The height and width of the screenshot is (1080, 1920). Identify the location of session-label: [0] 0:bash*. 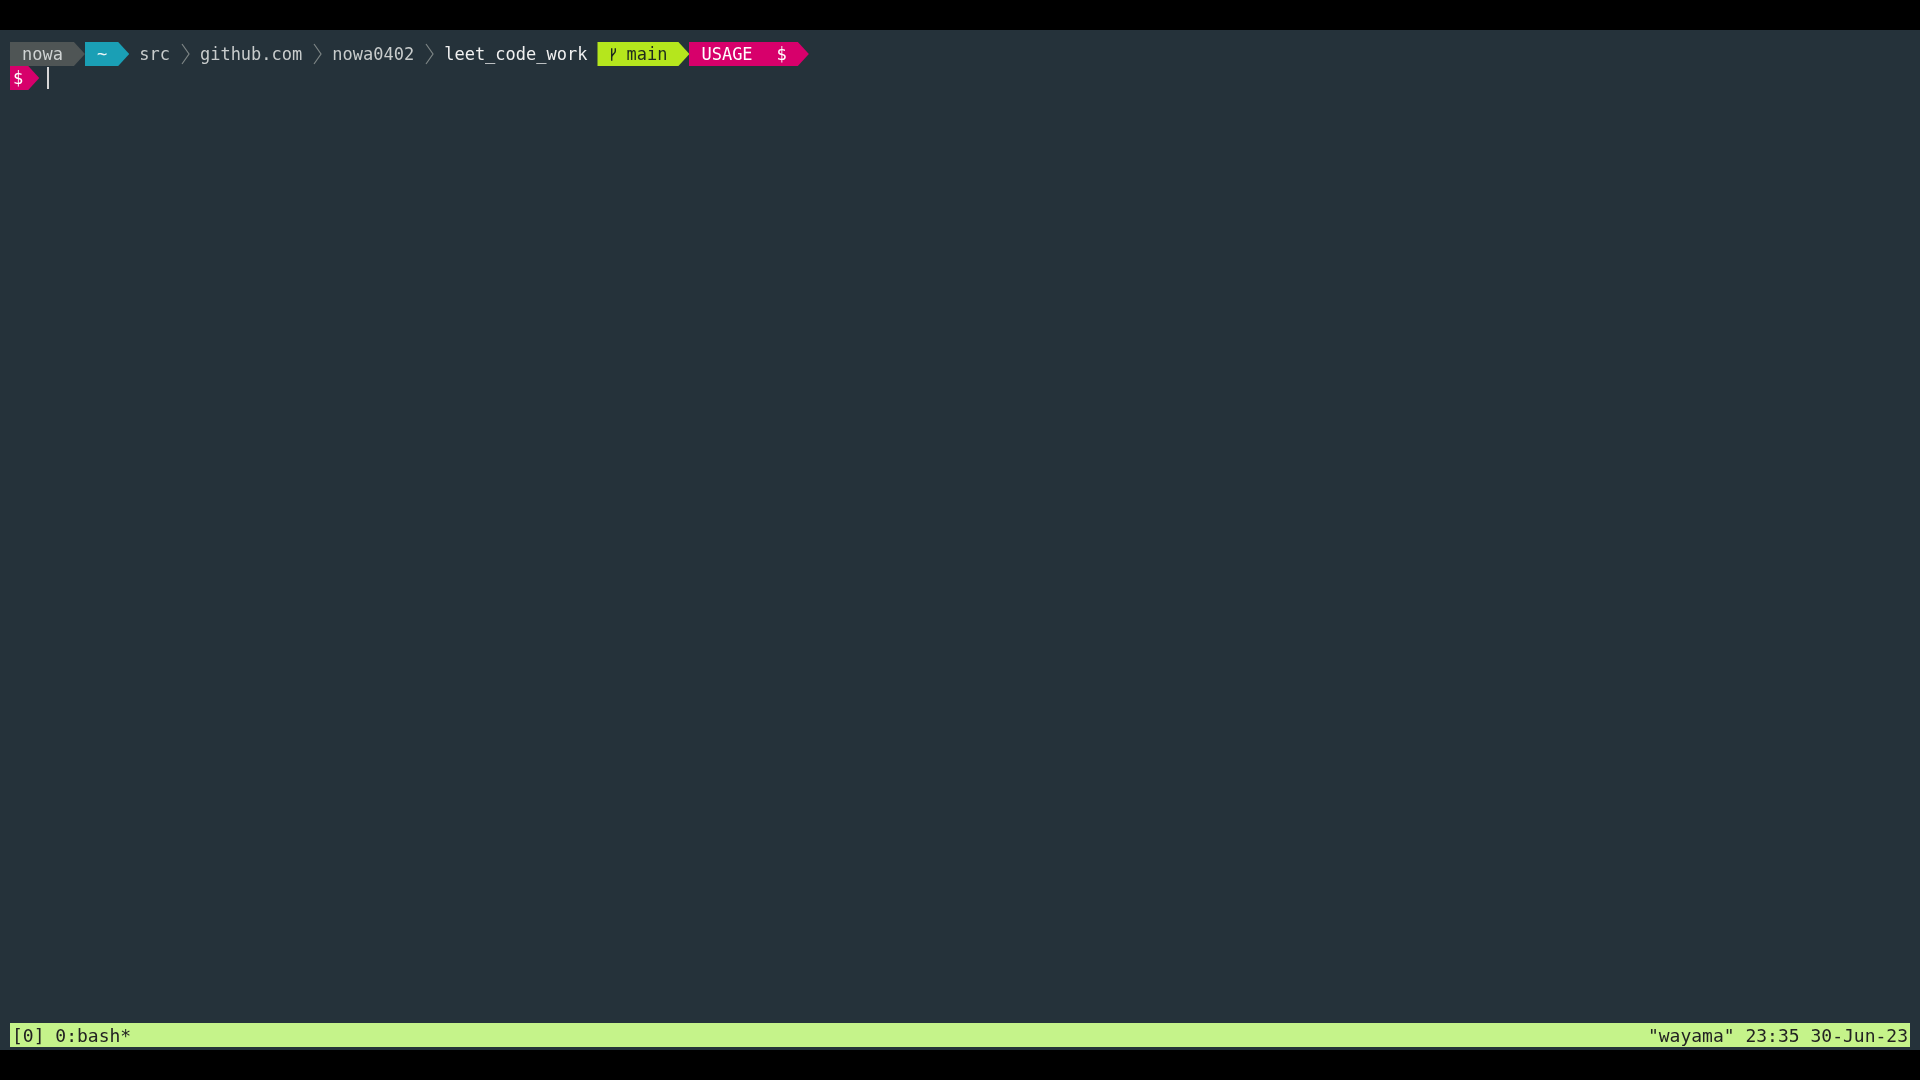
(72, 1035).